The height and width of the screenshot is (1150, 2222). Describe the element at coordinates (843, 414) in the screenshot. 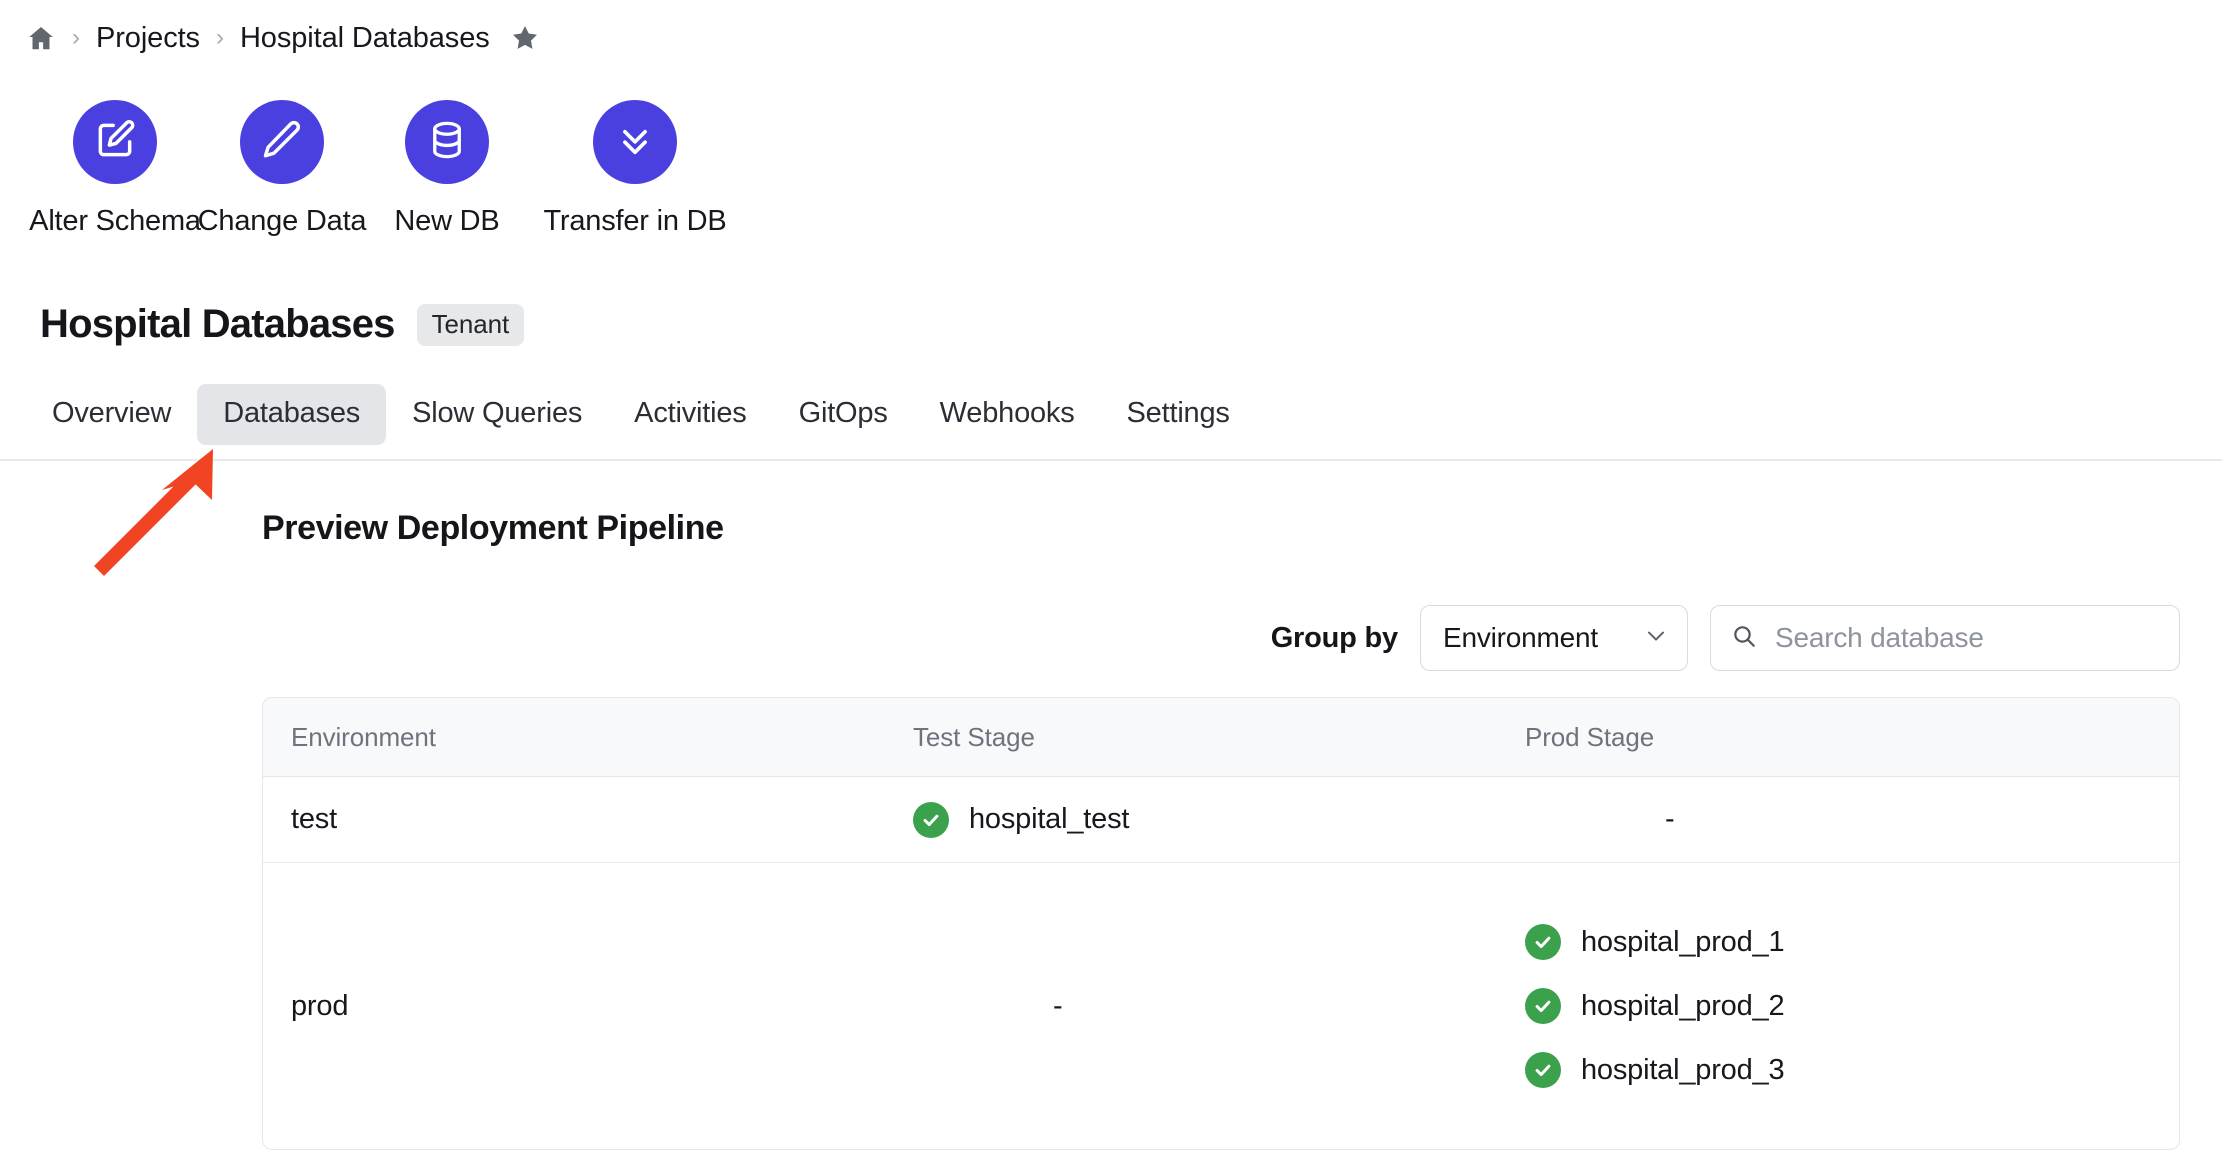

I see `tab-gitops: GitOps` at that location.